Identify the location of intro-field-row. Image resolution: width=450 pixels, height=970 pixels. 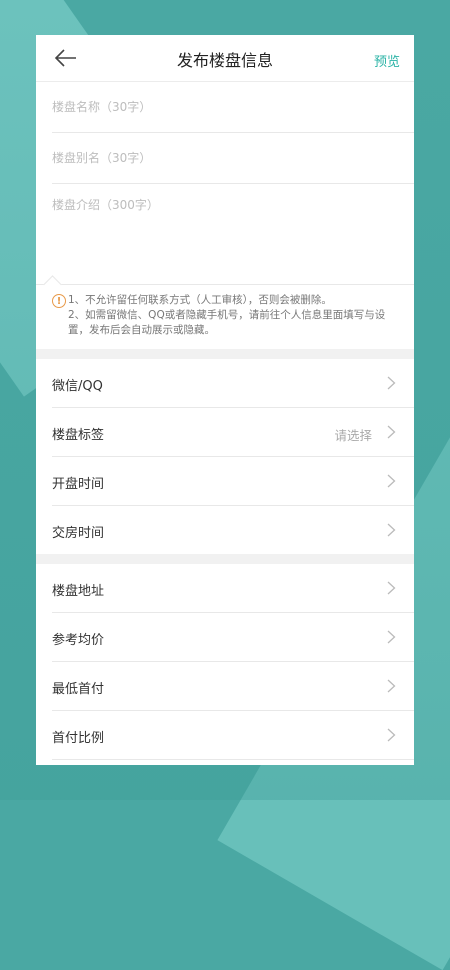
(233, 234).